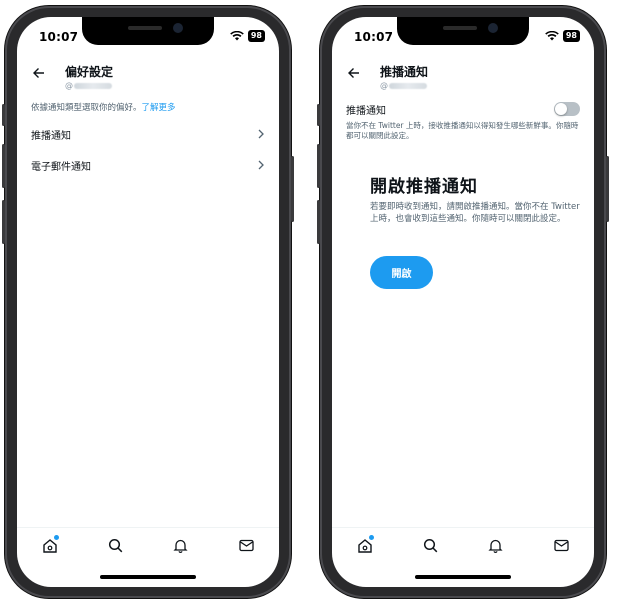 This screenshot has width=619, height=603. What do you see at coordinates (463, 109) in the screenshot?
I see `push-toggle-row: 推播通知` at bounding box center [463, 109].